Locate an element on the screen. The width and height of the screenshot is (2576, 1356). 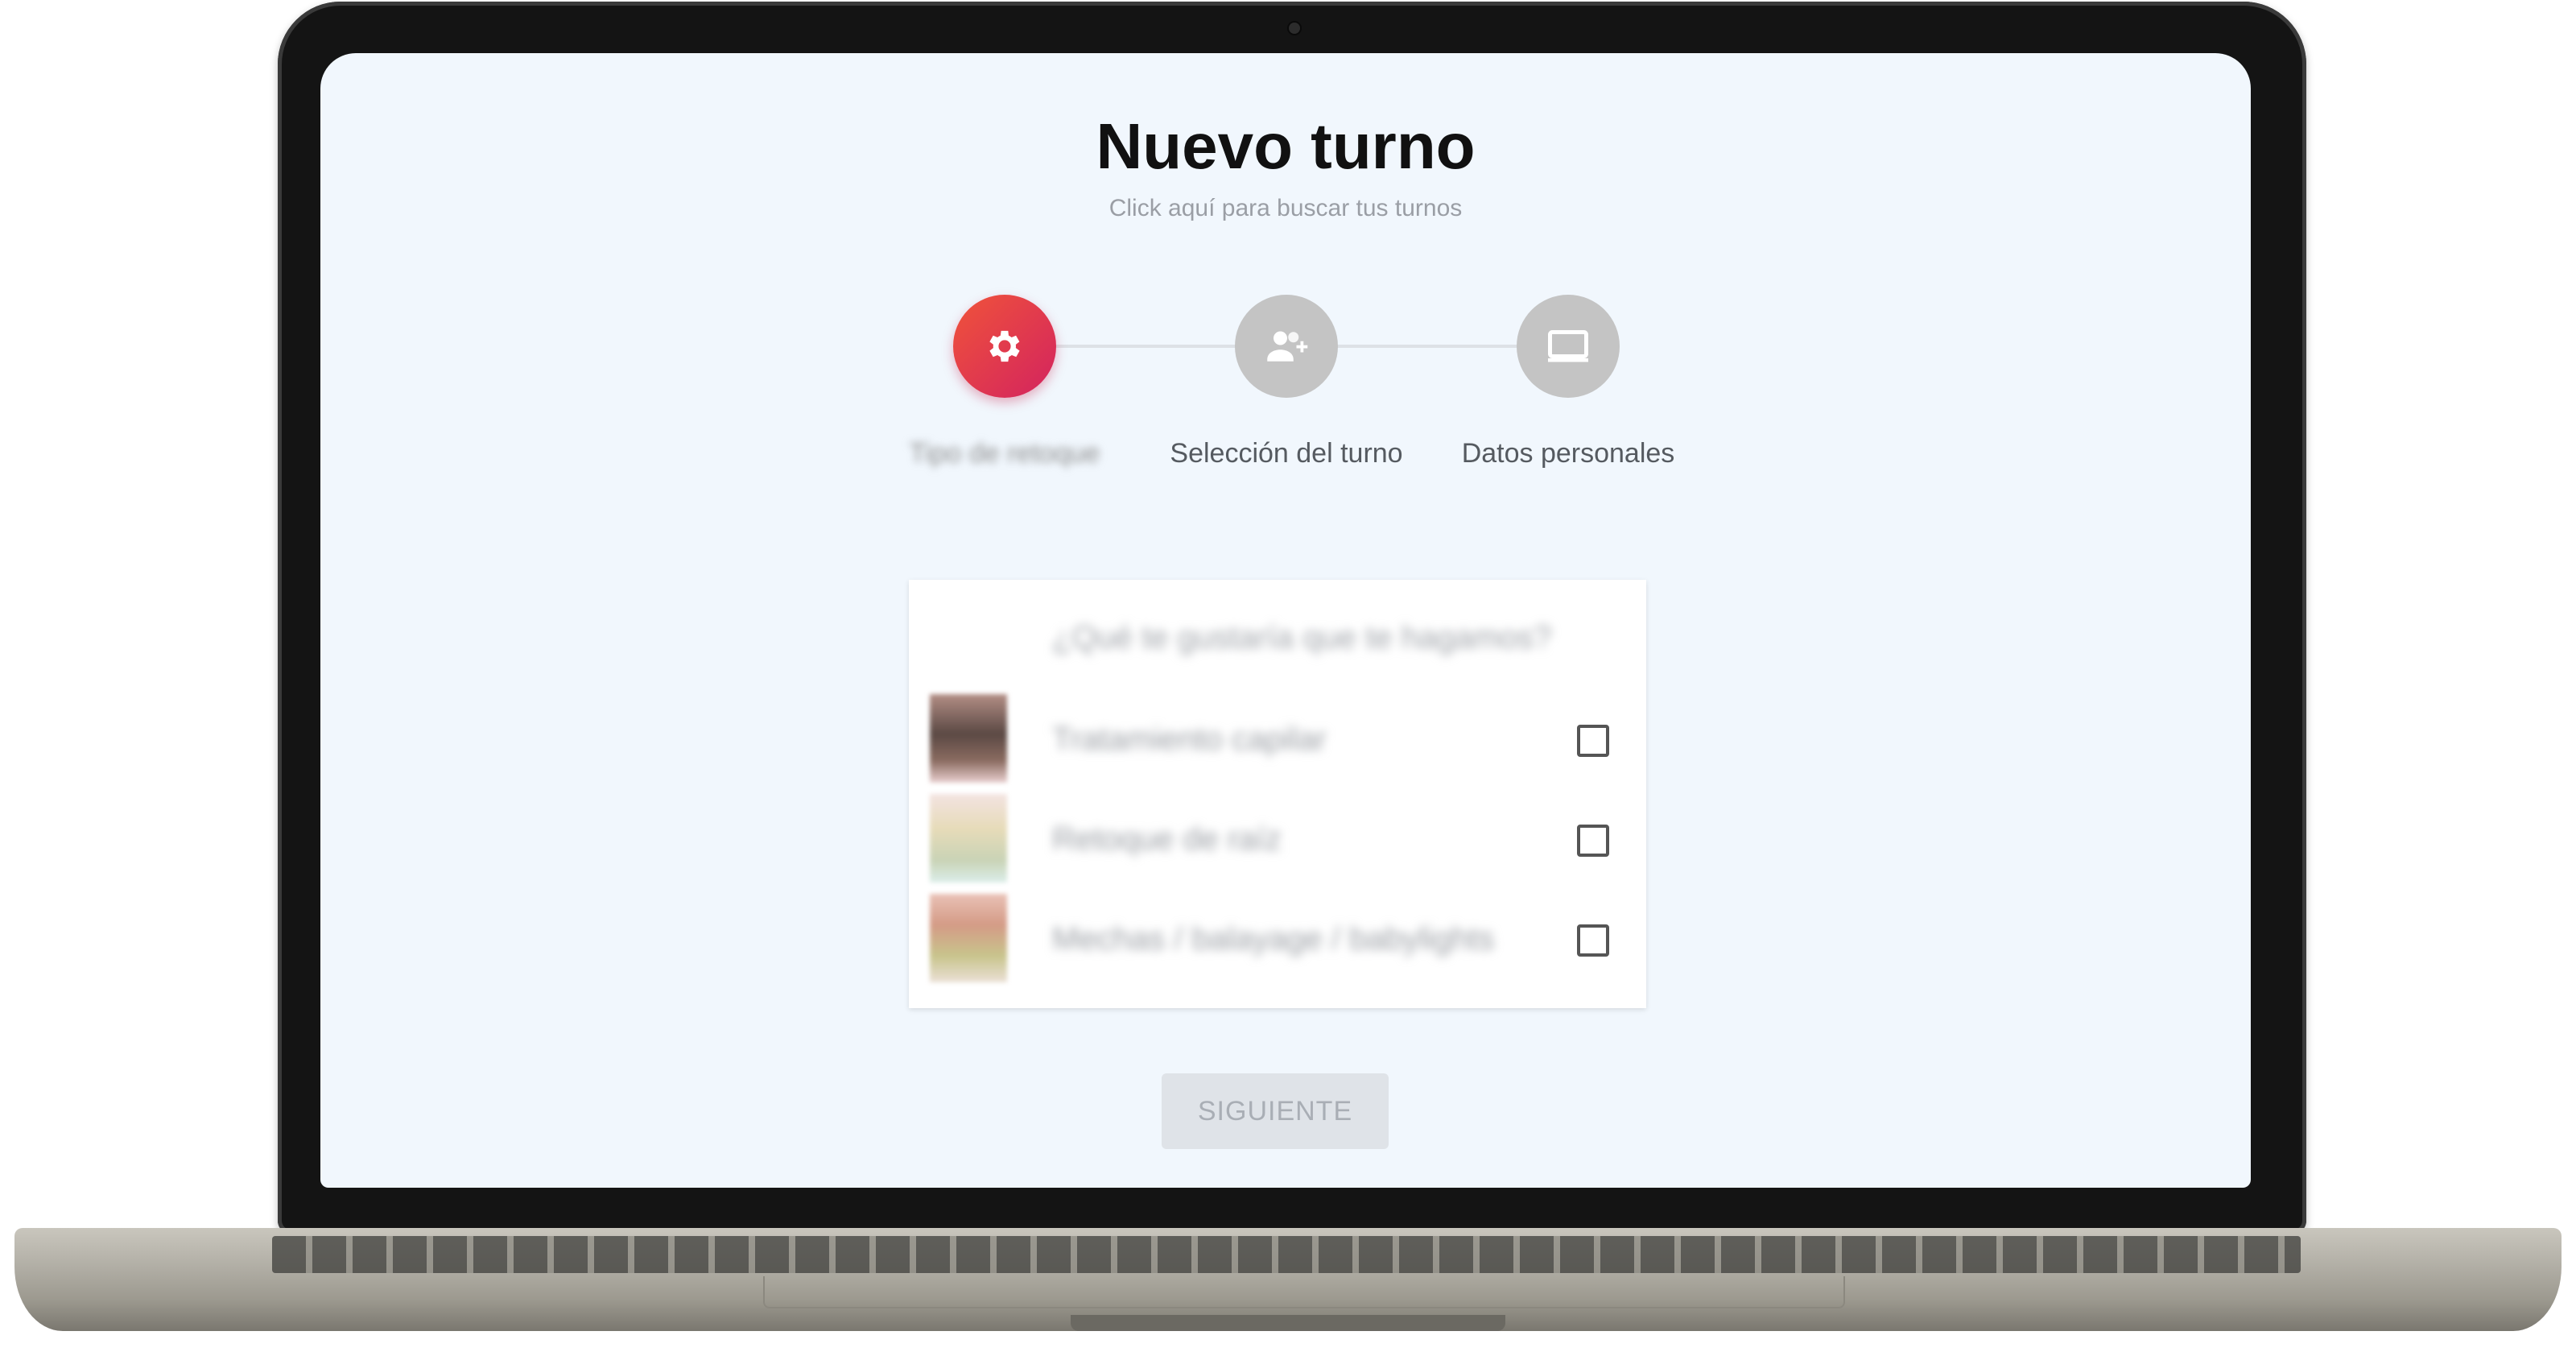
laptop-base is located at coordinates (1288, 1280).